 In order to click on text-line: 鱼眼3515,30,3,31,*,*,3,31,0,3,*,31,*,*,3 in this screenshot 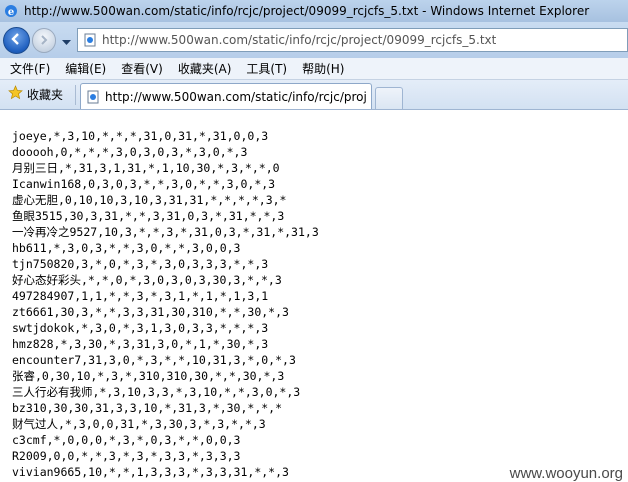, I will do `click(148, 216)`.